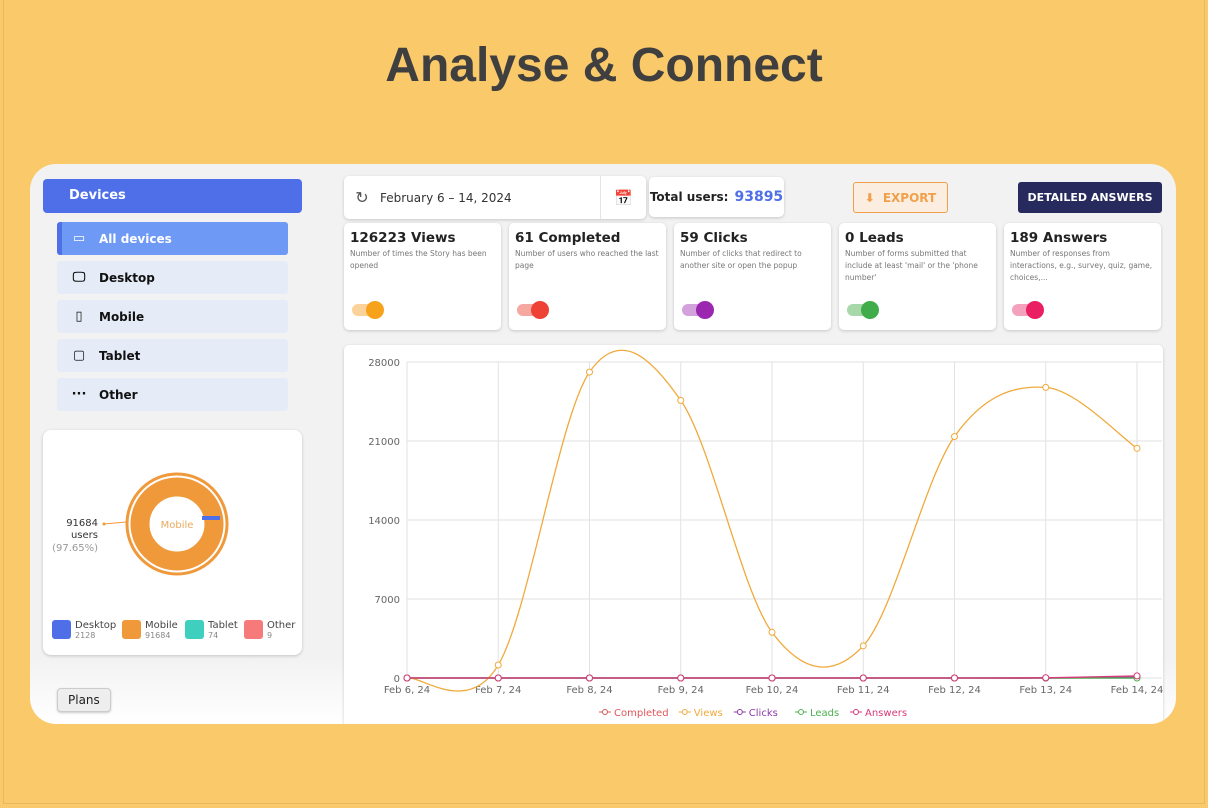  What do you see at coordinates (150, 630) in the screenshot?
I see `legend-mobile: Mobile 91684` at bounding box center [150, 630].